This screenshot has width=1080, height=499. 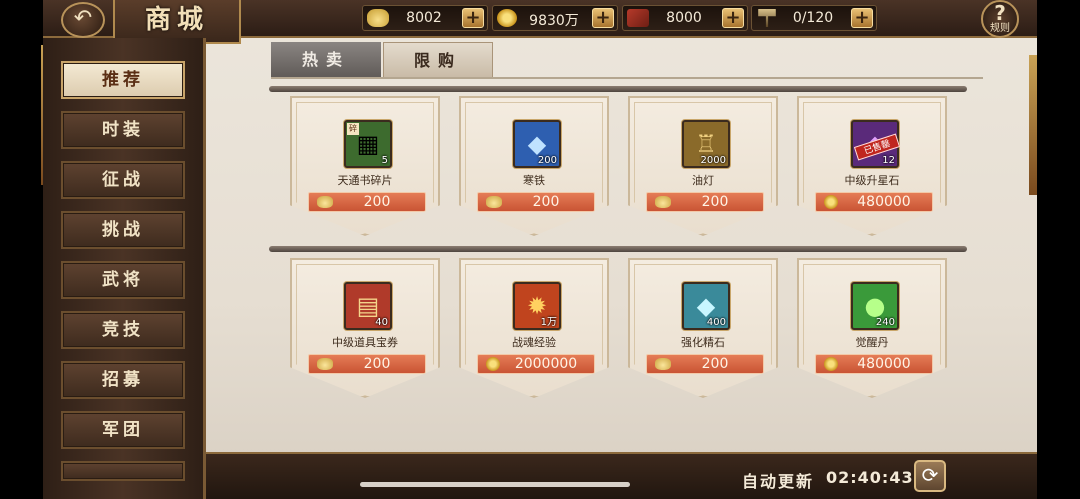 I want to click on shop-item-card: ◆ 已售罄 12 中级升星石 480000, so click(x=872, y=166).